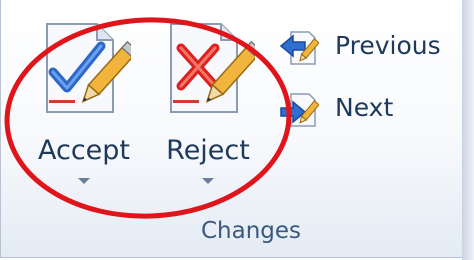 This screenshot has width=474, height=260. Describe the element at coordinates (388, 45) in the screenshot. I see `previous-label: Previous` at that location.